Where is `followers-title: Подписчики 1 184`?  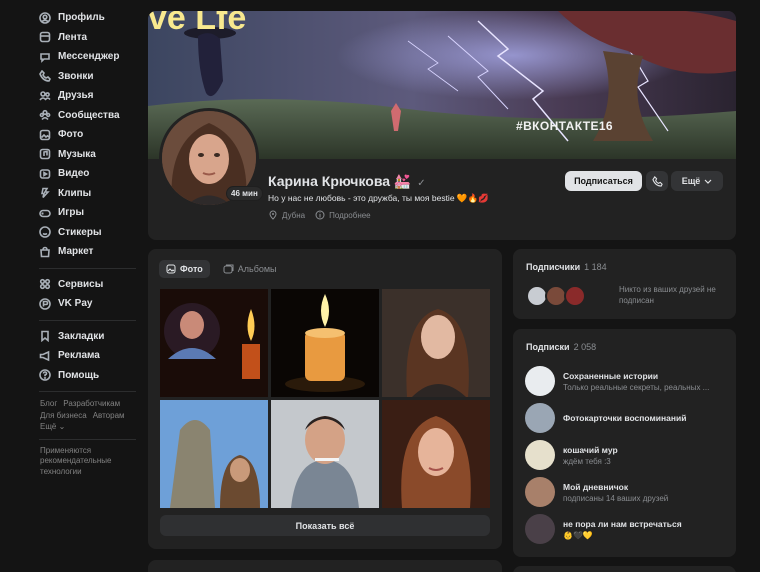 followers-title: Подписчики 1 184 is located at coordinates (566, 267).